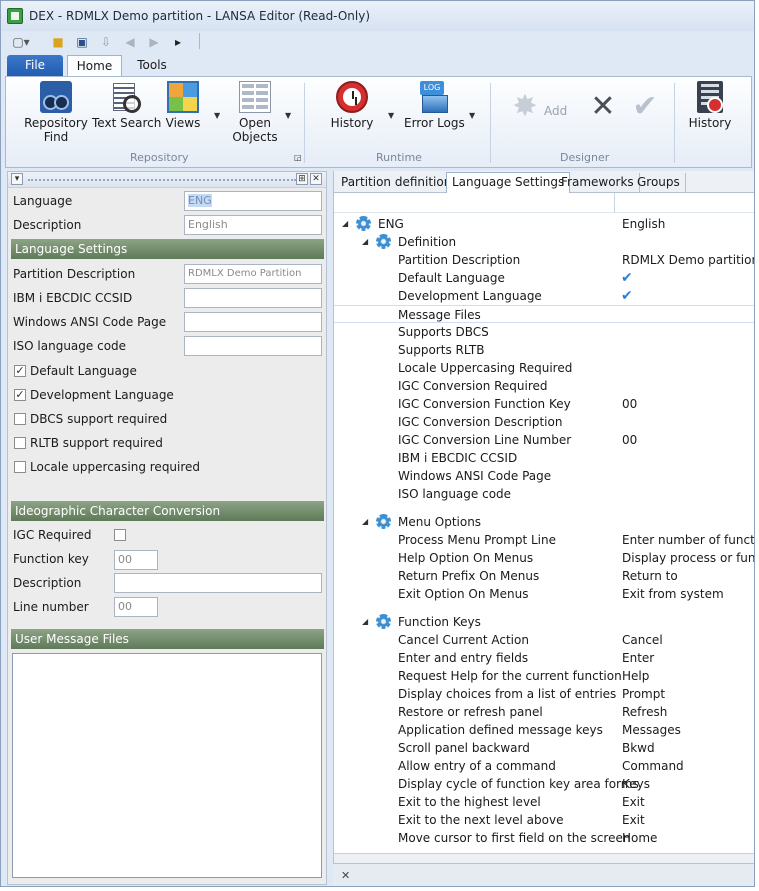  What do you see at coordinates (253, 346) in the screenshot?
I see `iso-code-field` at bounding box center [253, 346].